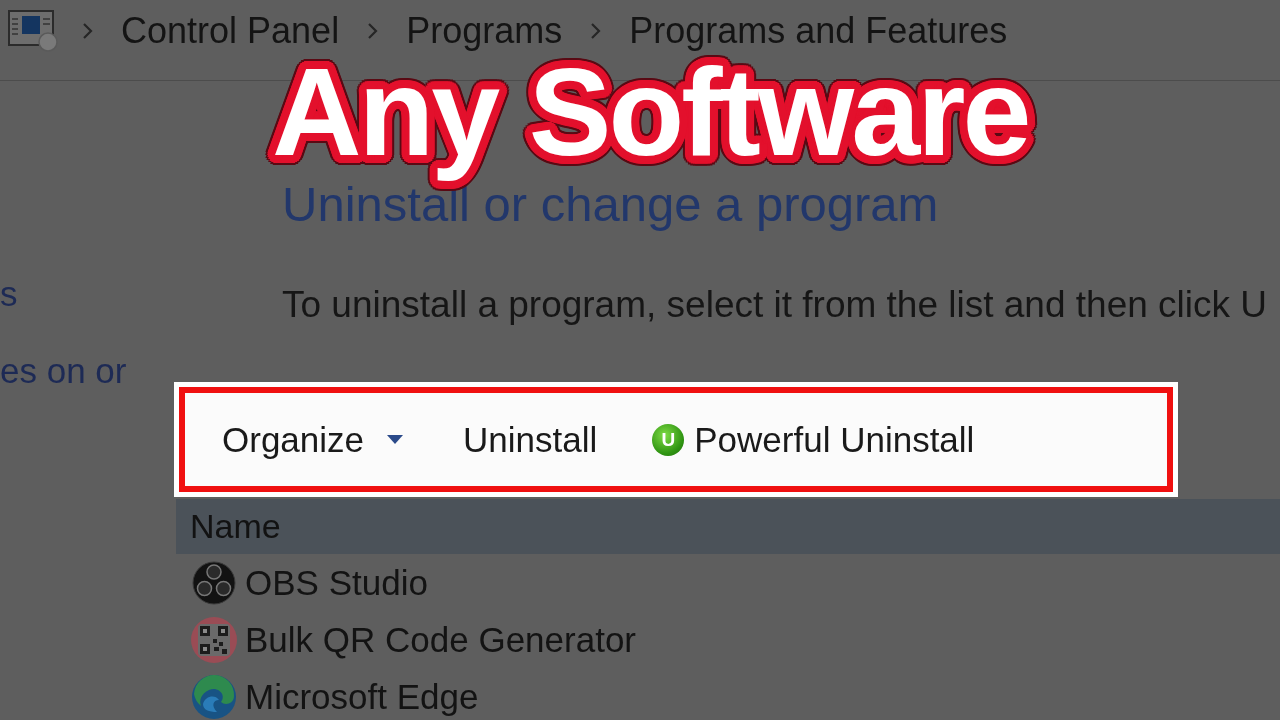 The width and height of the screenshot is (1280, 720). What do you see at coordinates (484, 31) in the screenshot?
I see `breadcrumb-item: Programs` at bounding box center [484, 31].